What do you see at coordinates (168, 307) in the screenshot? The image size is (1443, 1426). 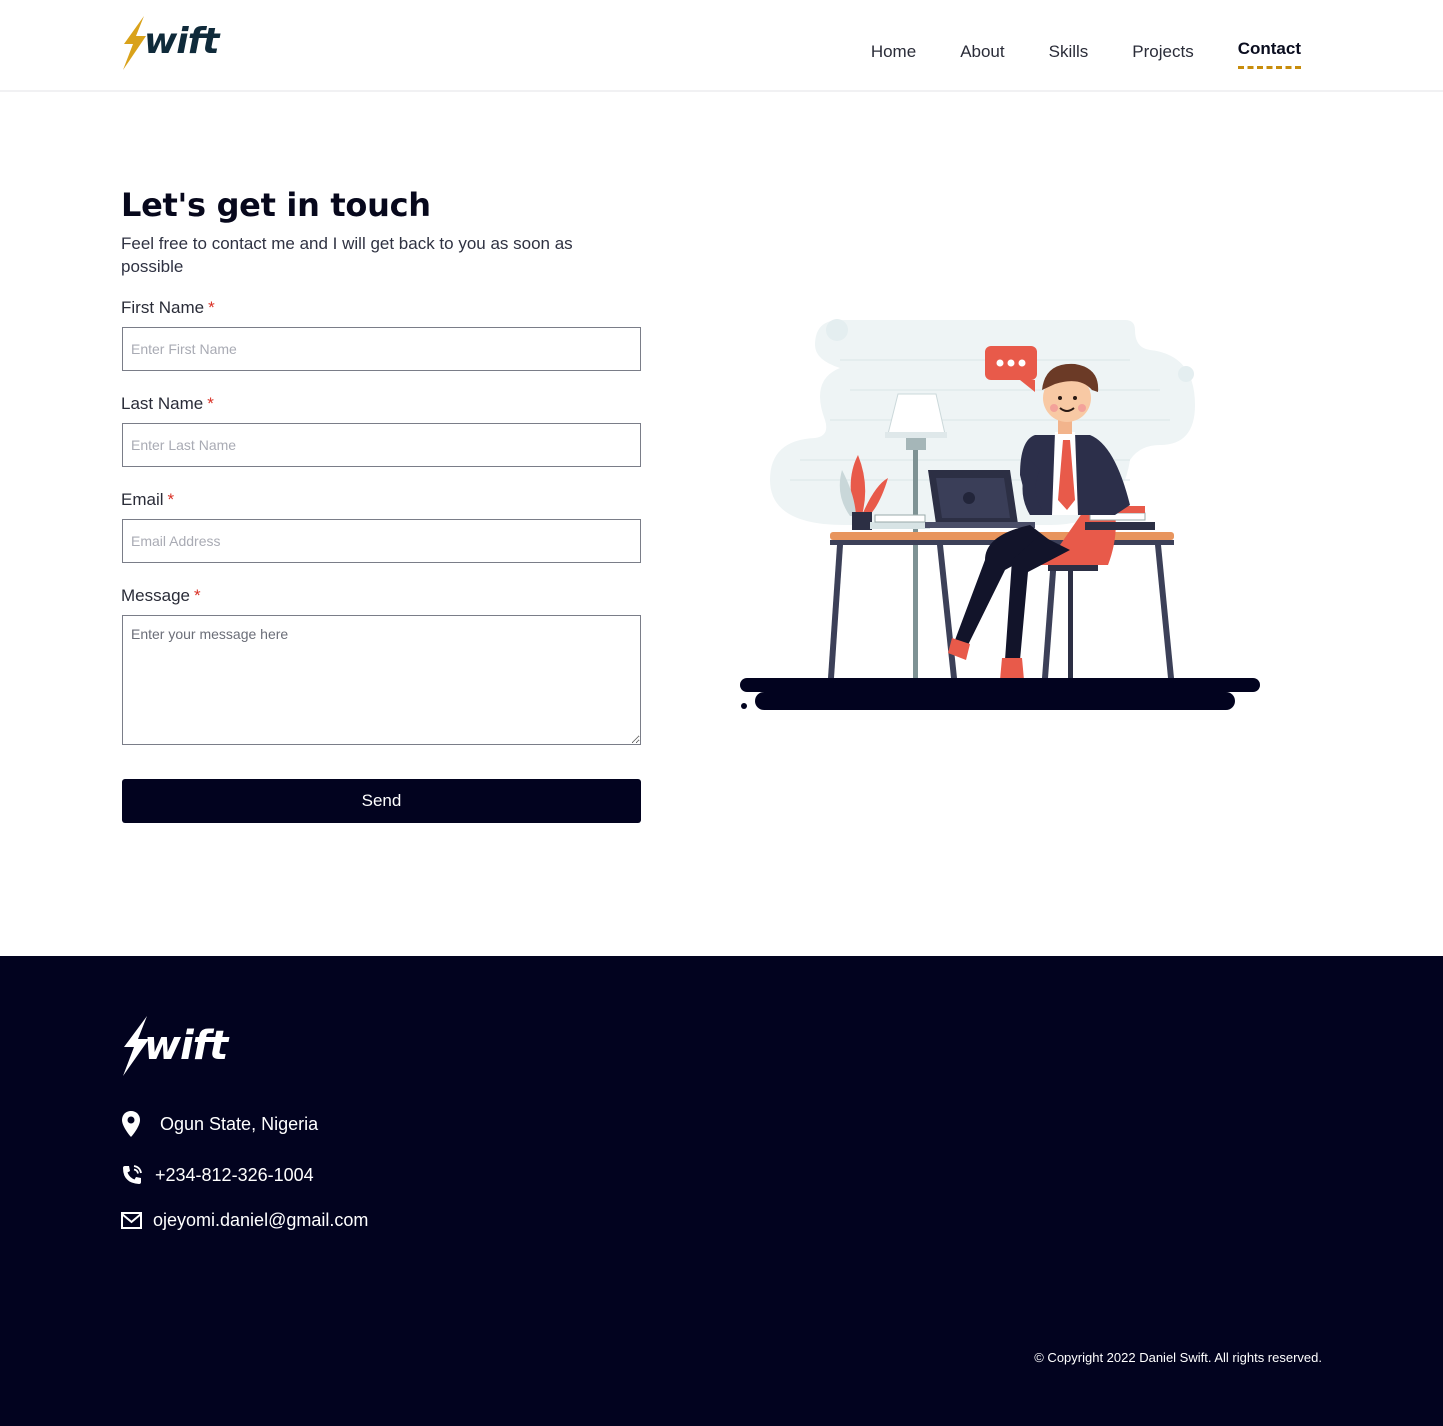 I see `first-name-label: First Name *` at bounding box center [168, 307].